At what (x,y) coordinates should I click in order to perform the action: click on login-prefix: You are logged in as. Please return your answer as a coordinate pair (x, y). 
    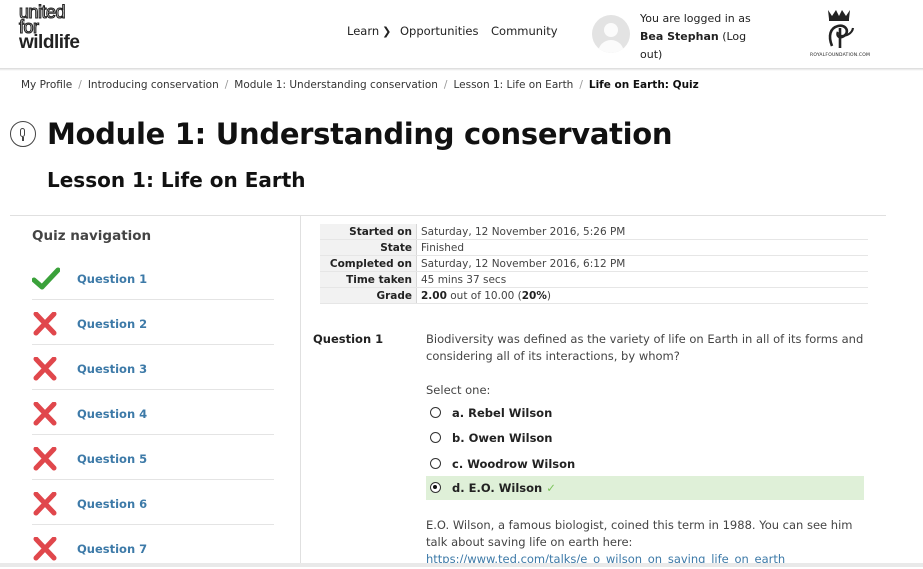
    Looking at the image, I should click on (695, 18).